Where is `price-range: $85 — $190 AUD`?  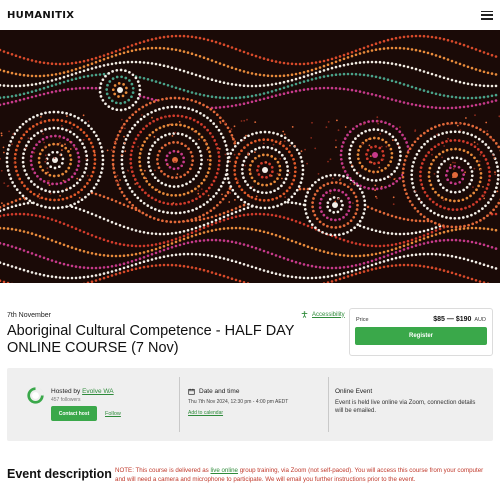
price-range: $85 — $190 AUD is located at coordinates (459, 319).